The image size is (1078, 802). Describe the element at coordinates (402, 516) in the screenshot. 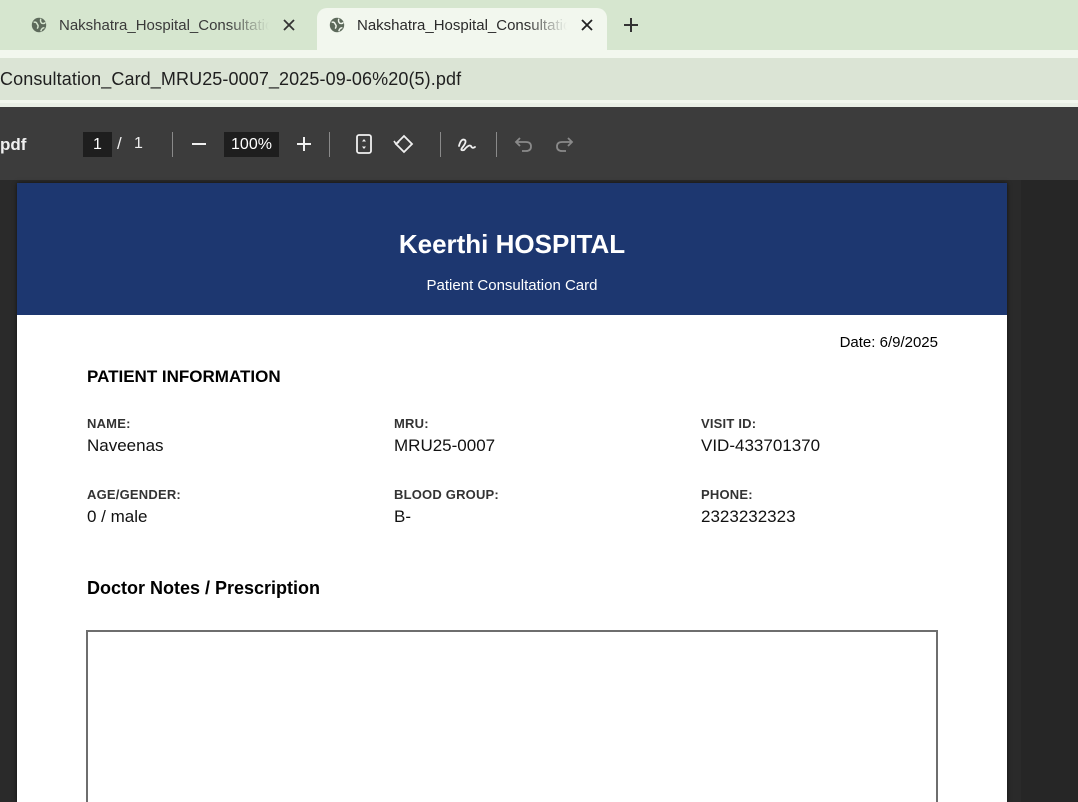

I see `field-value: B-` at that location.